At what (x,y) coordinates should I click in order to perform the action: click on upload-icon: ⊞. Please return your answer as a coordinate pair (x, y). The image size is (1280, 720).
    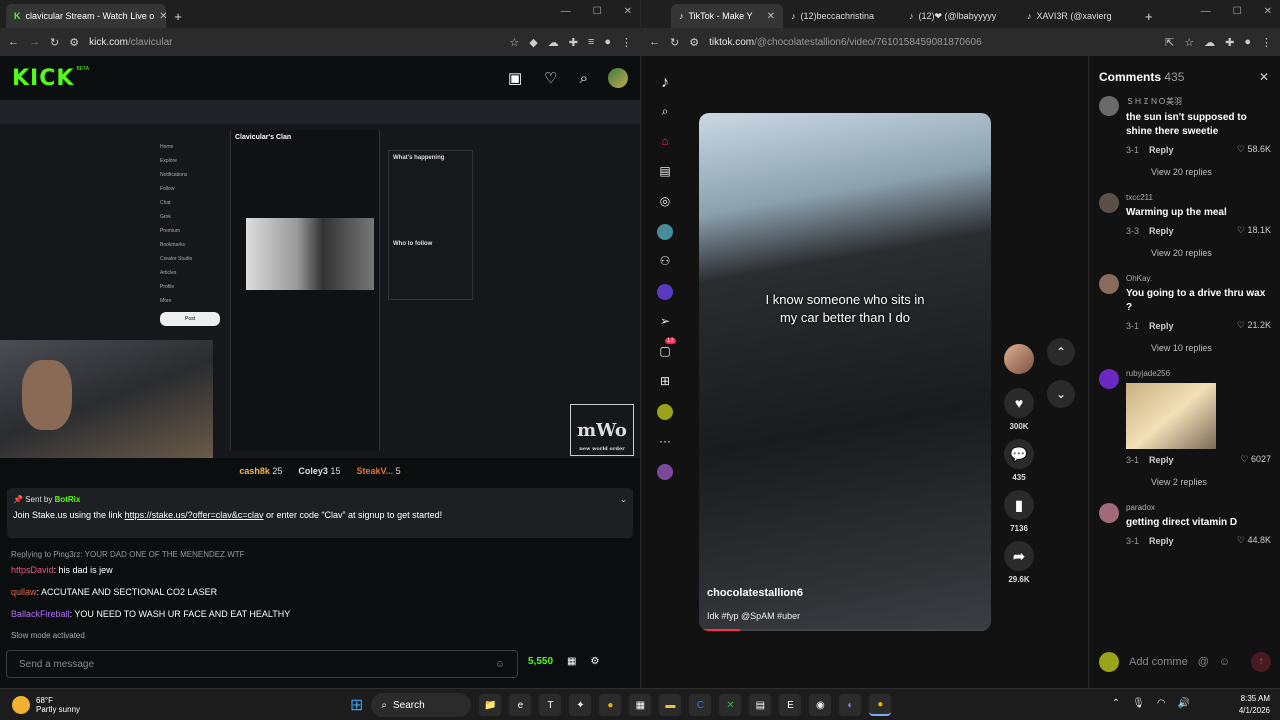
    Looking at the image, I should click on (665, 382).